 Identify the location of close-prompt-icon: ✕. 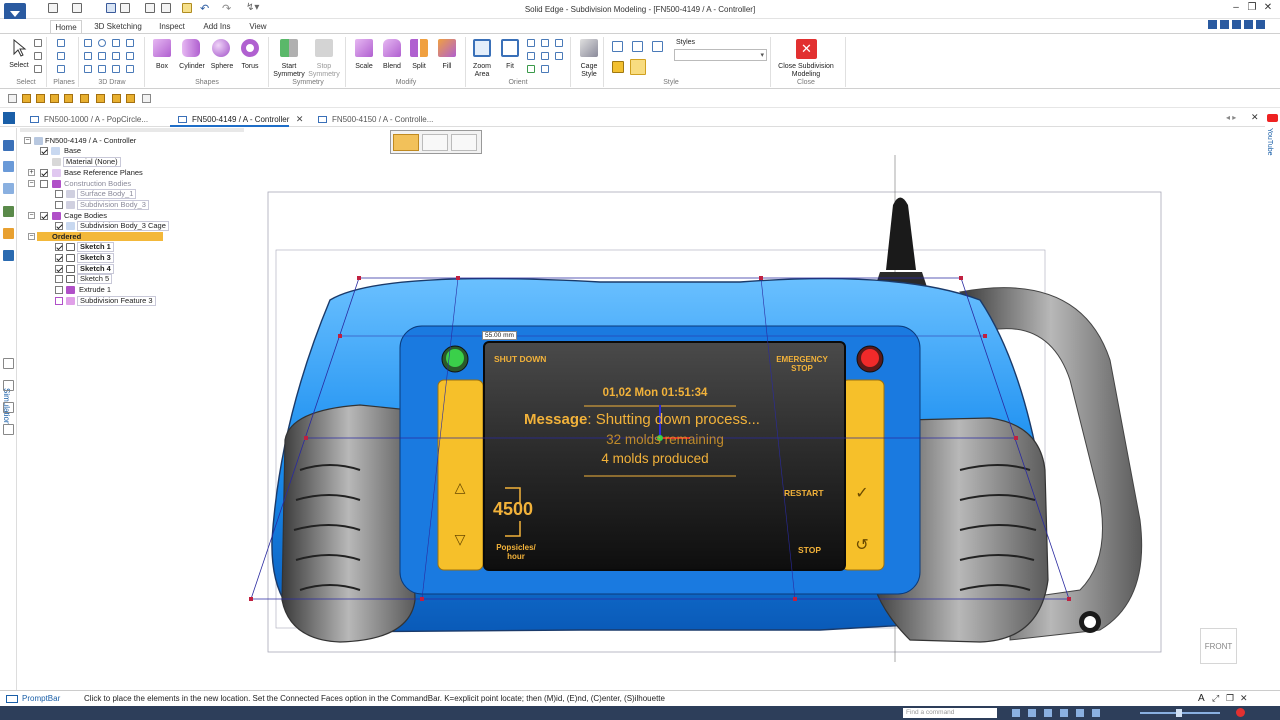
(1244, 698).